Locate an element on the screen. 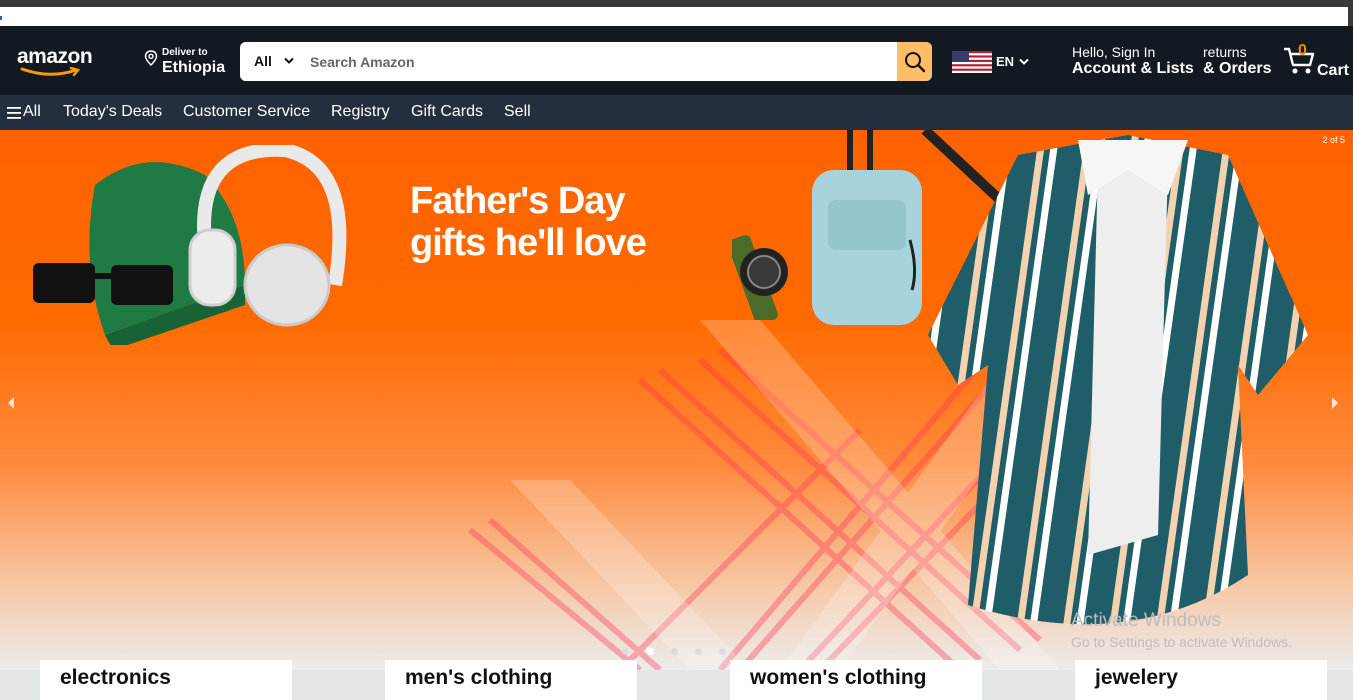 This screenshot has width=1353, height=700. search-icon is located at coordinates (915, 62).